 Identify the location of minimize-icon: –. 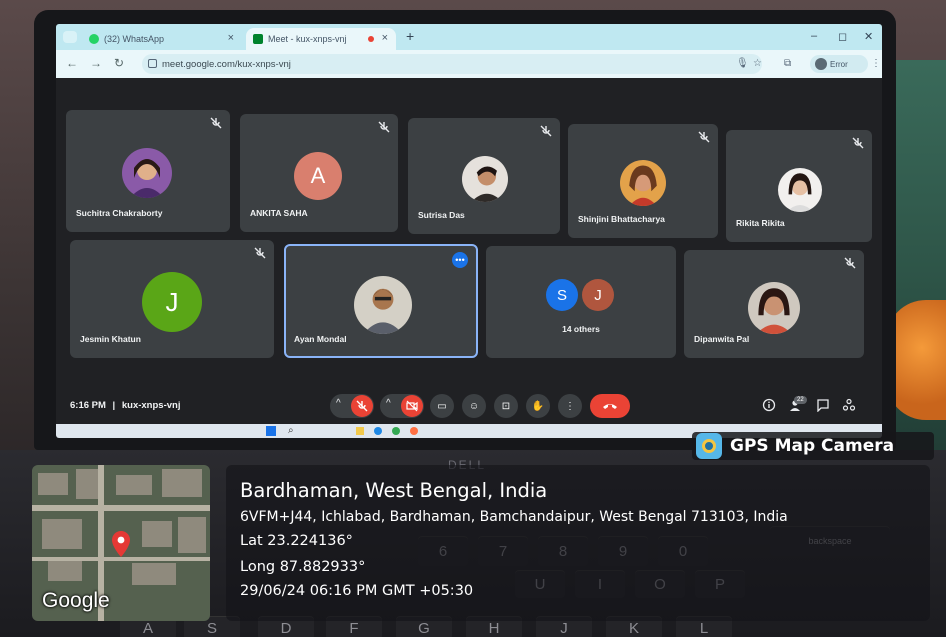
(814, 36).